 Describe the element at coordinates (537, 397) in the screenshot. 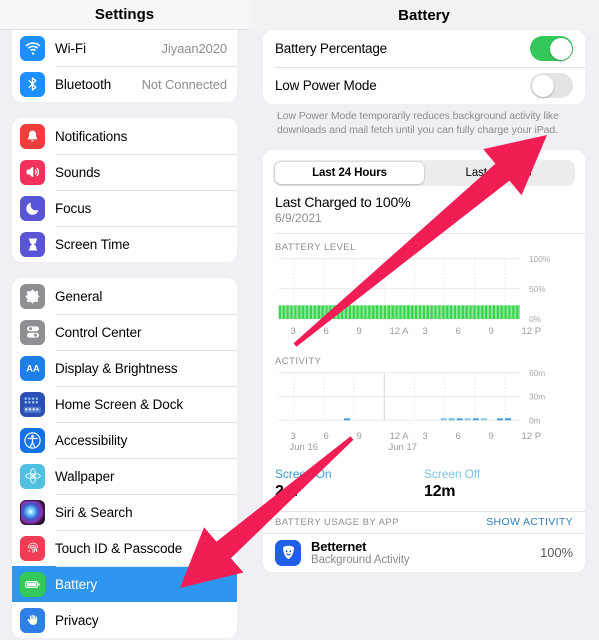

I see `svg-text: 30m` at that location.